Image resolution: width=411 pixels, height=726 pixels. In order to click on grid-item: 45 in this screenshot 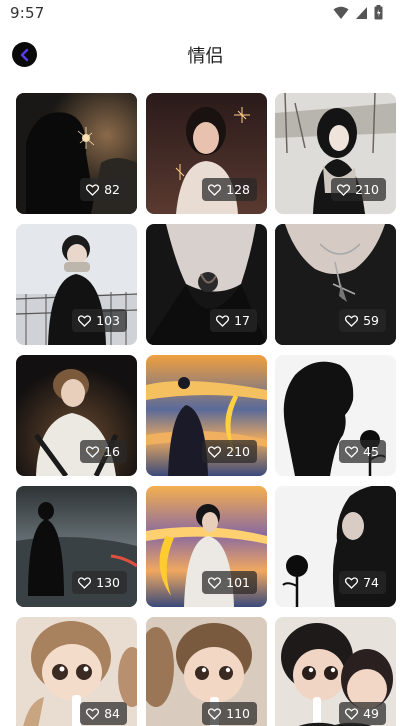, I will do `click(335, 415)`.